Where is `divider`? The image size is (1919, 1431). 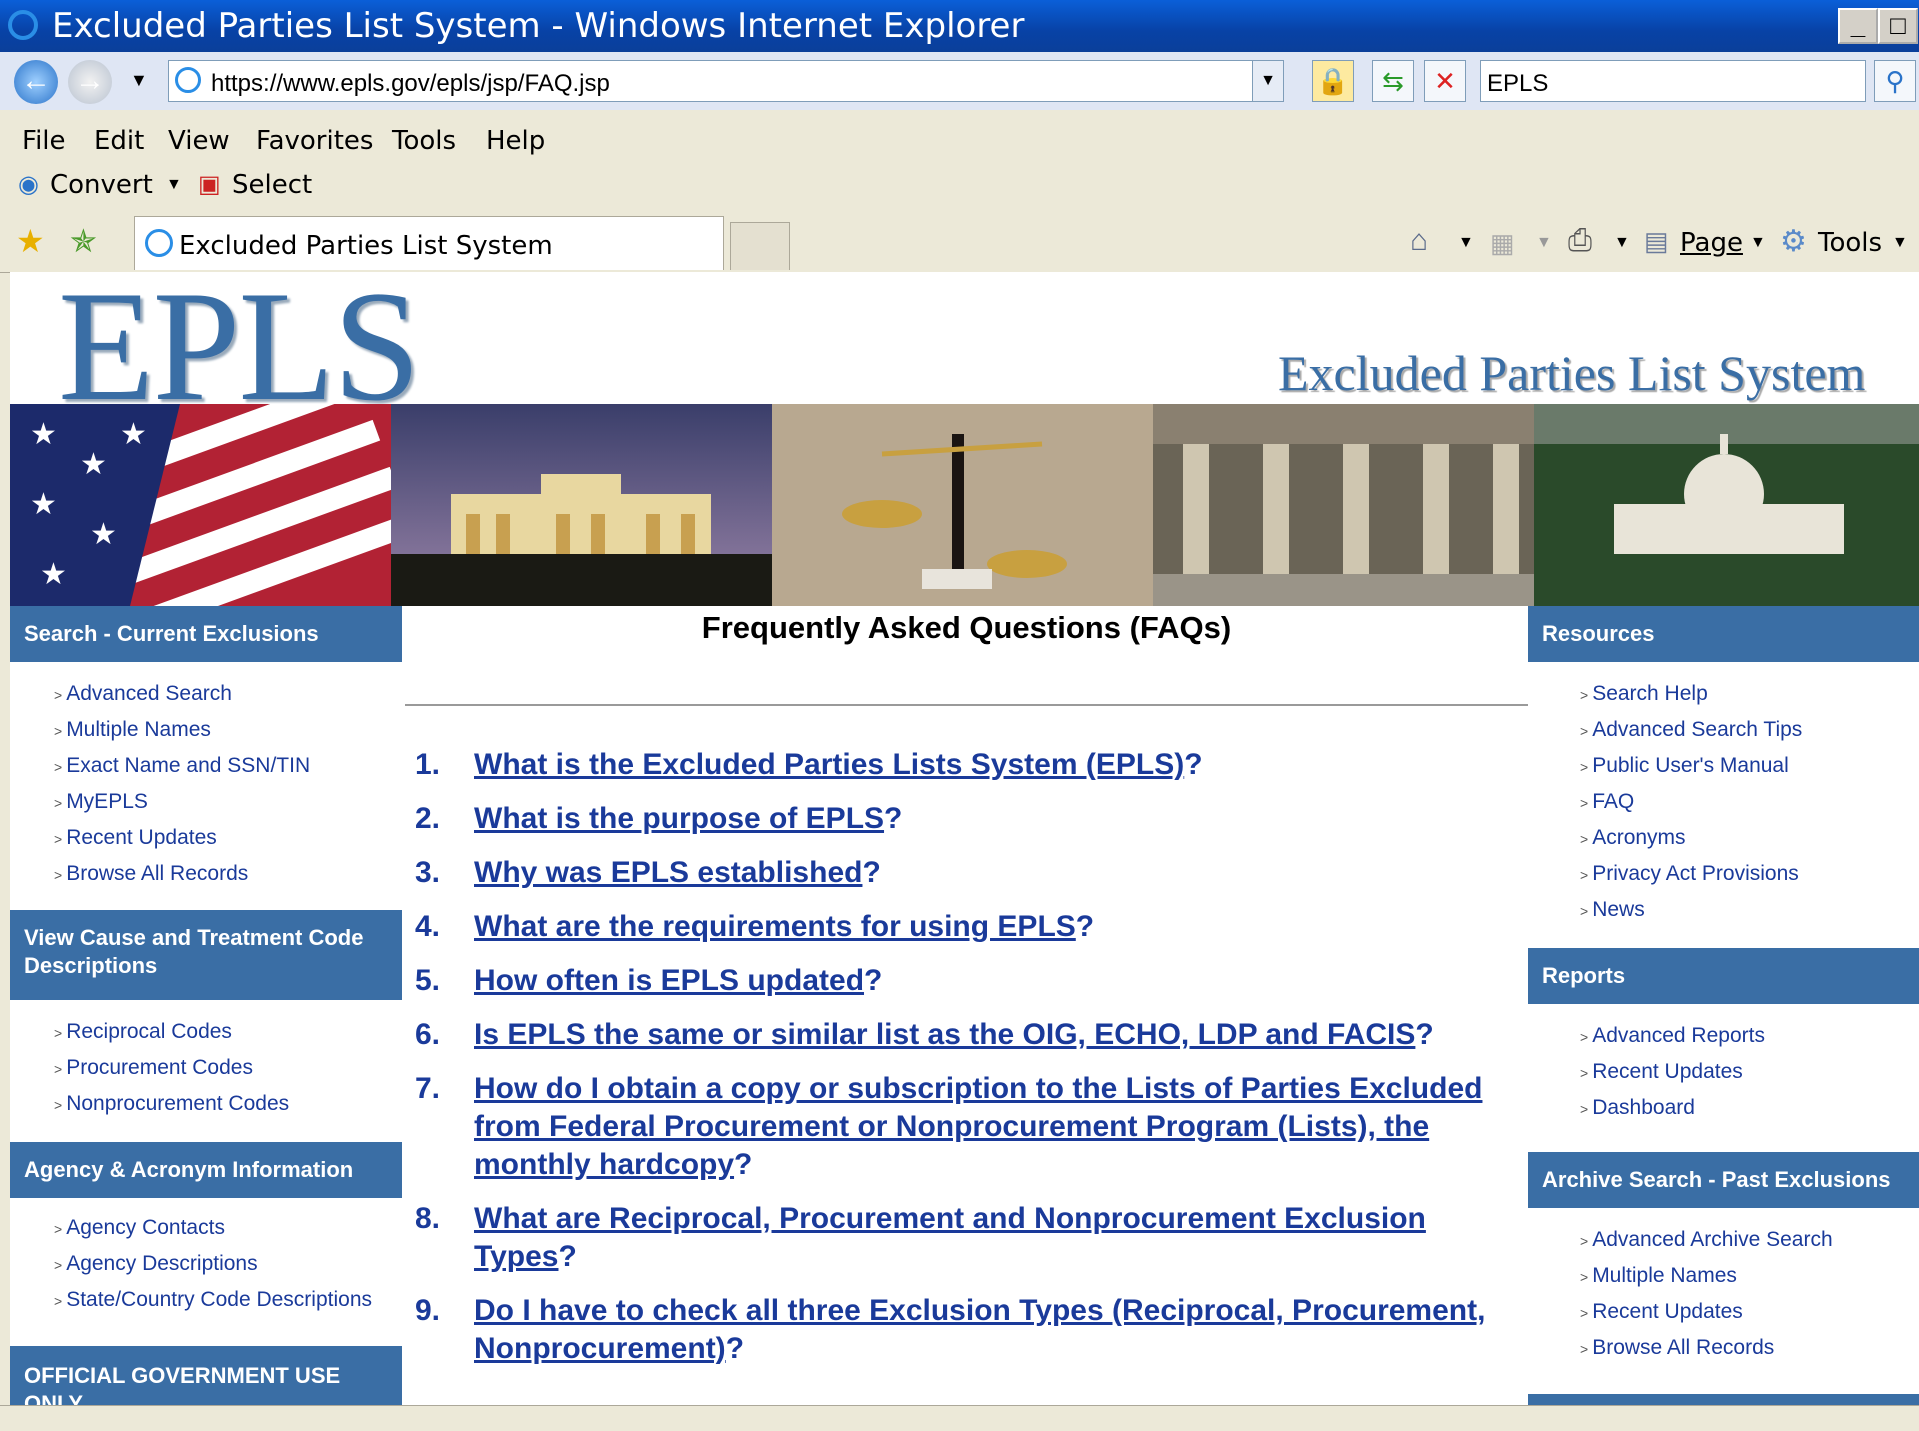 divider is located at coordinates (966, 705).